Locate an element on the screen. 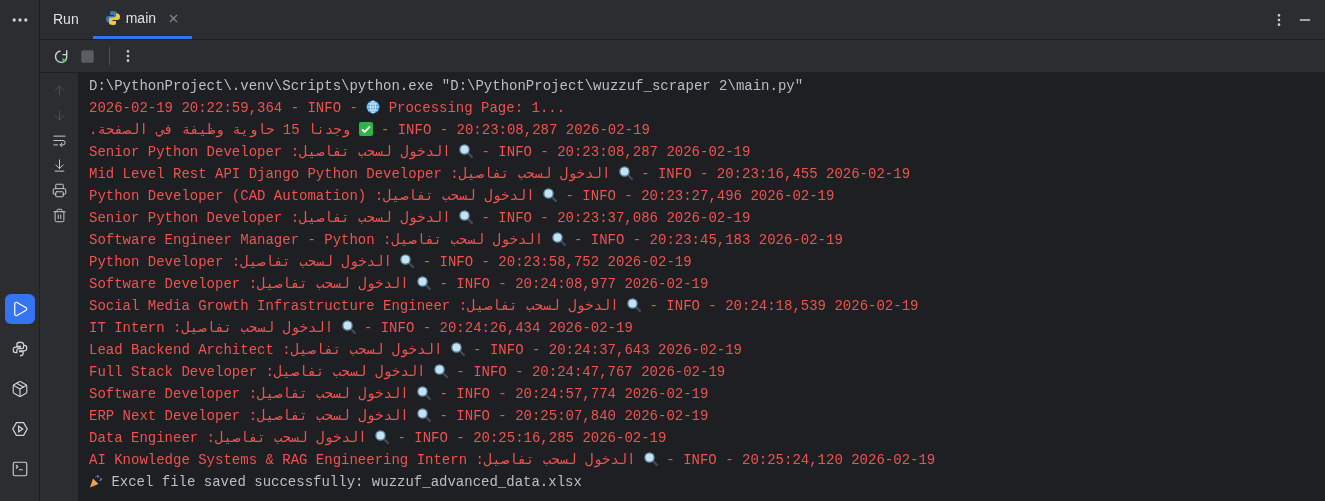  log-message: الدخول لسحب تفاصيل: Software Engineer Manager - Python is located at coordinates (317, 240).